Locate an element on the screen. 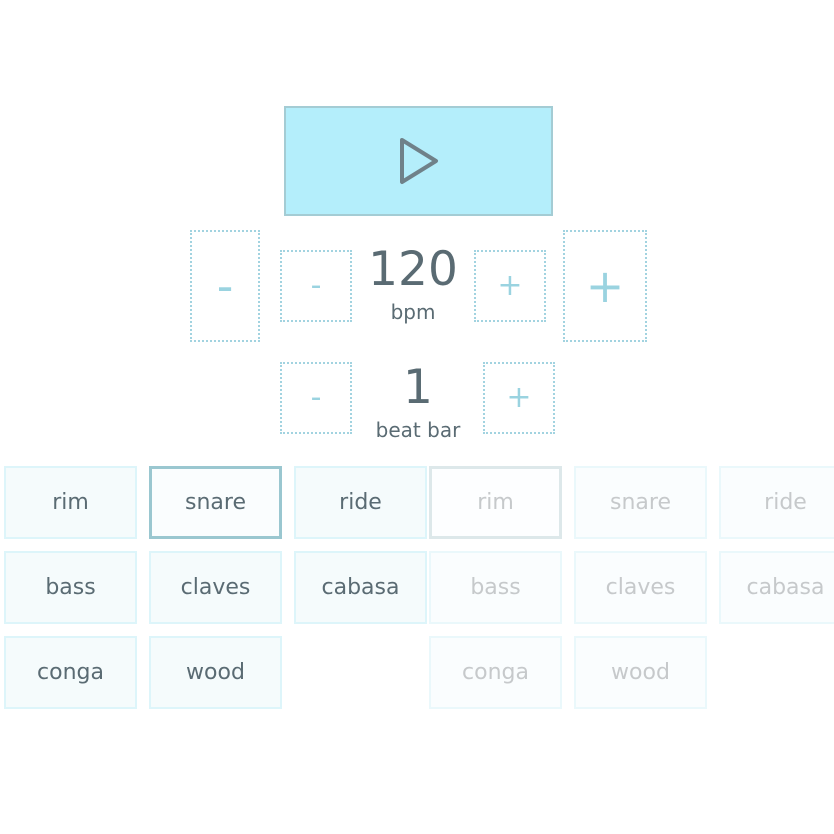  instrument-pad: conga is located at coordinates (70, 672).